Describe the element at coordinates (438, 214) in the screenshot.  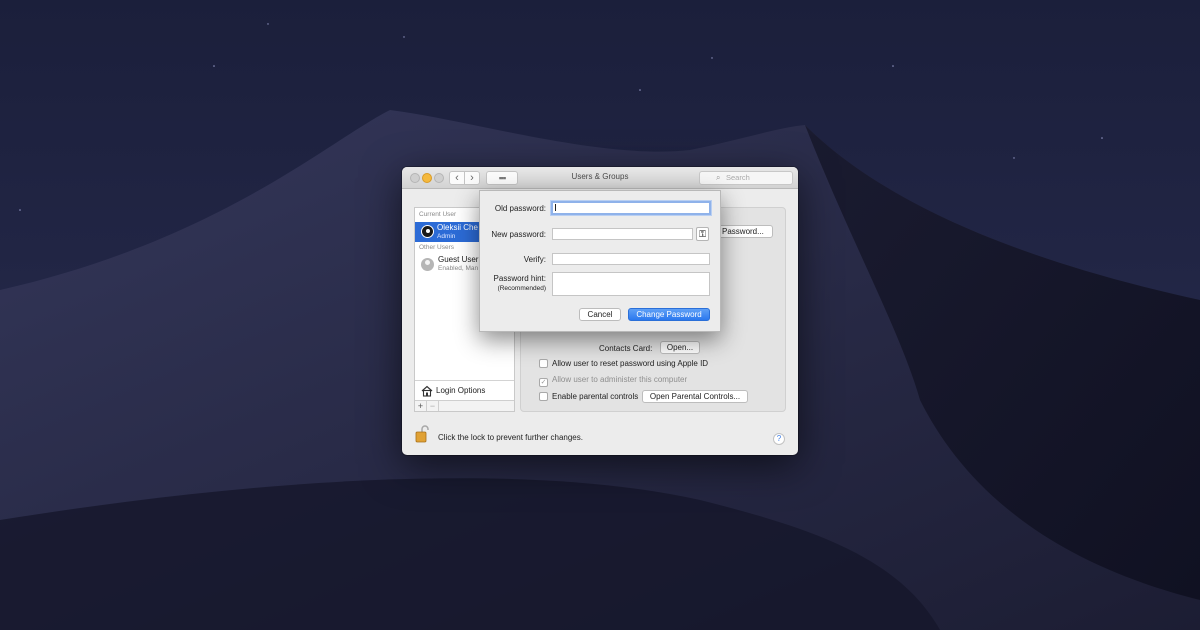
I see `current-user-header: Current User` at that location.